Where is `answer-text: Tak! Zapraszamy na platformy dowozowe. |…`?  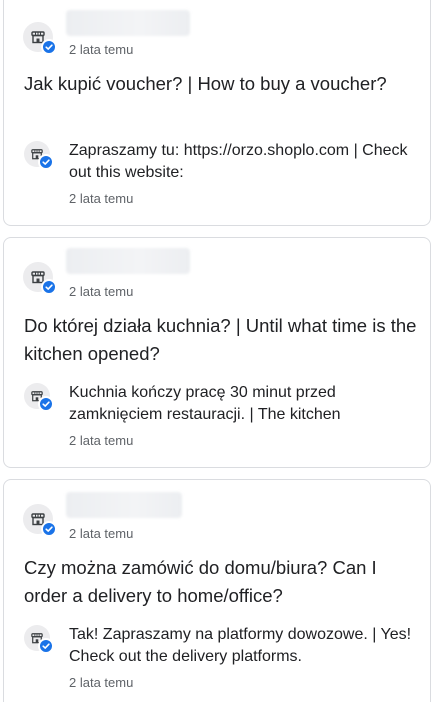
answer-text: Tak! Zapraszamy na platformy dowozowe. |… is located at coordinates (240, 645).